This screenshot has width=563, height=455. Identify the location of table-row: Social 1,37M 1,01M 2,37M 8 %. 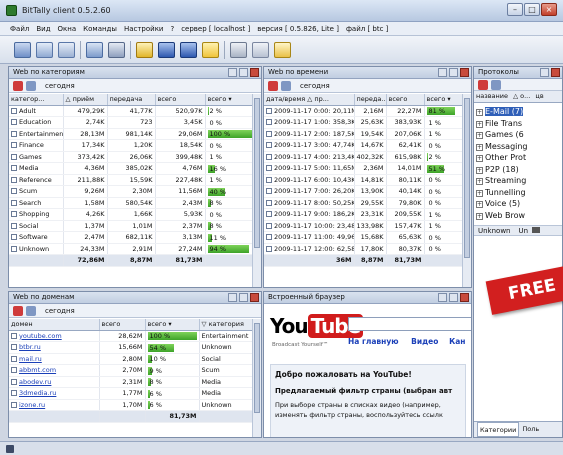
(132, 226).